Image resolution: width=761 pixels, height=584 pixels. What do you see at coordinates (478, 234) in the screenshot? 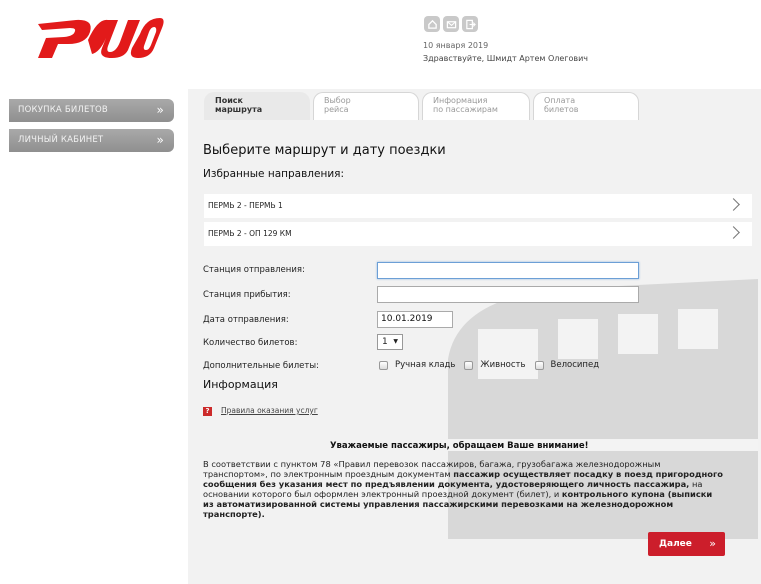
I see `favorite-route-item: ПЕРМЬ 2 - ОП 129 КМ` at bounding box center [478, 234].